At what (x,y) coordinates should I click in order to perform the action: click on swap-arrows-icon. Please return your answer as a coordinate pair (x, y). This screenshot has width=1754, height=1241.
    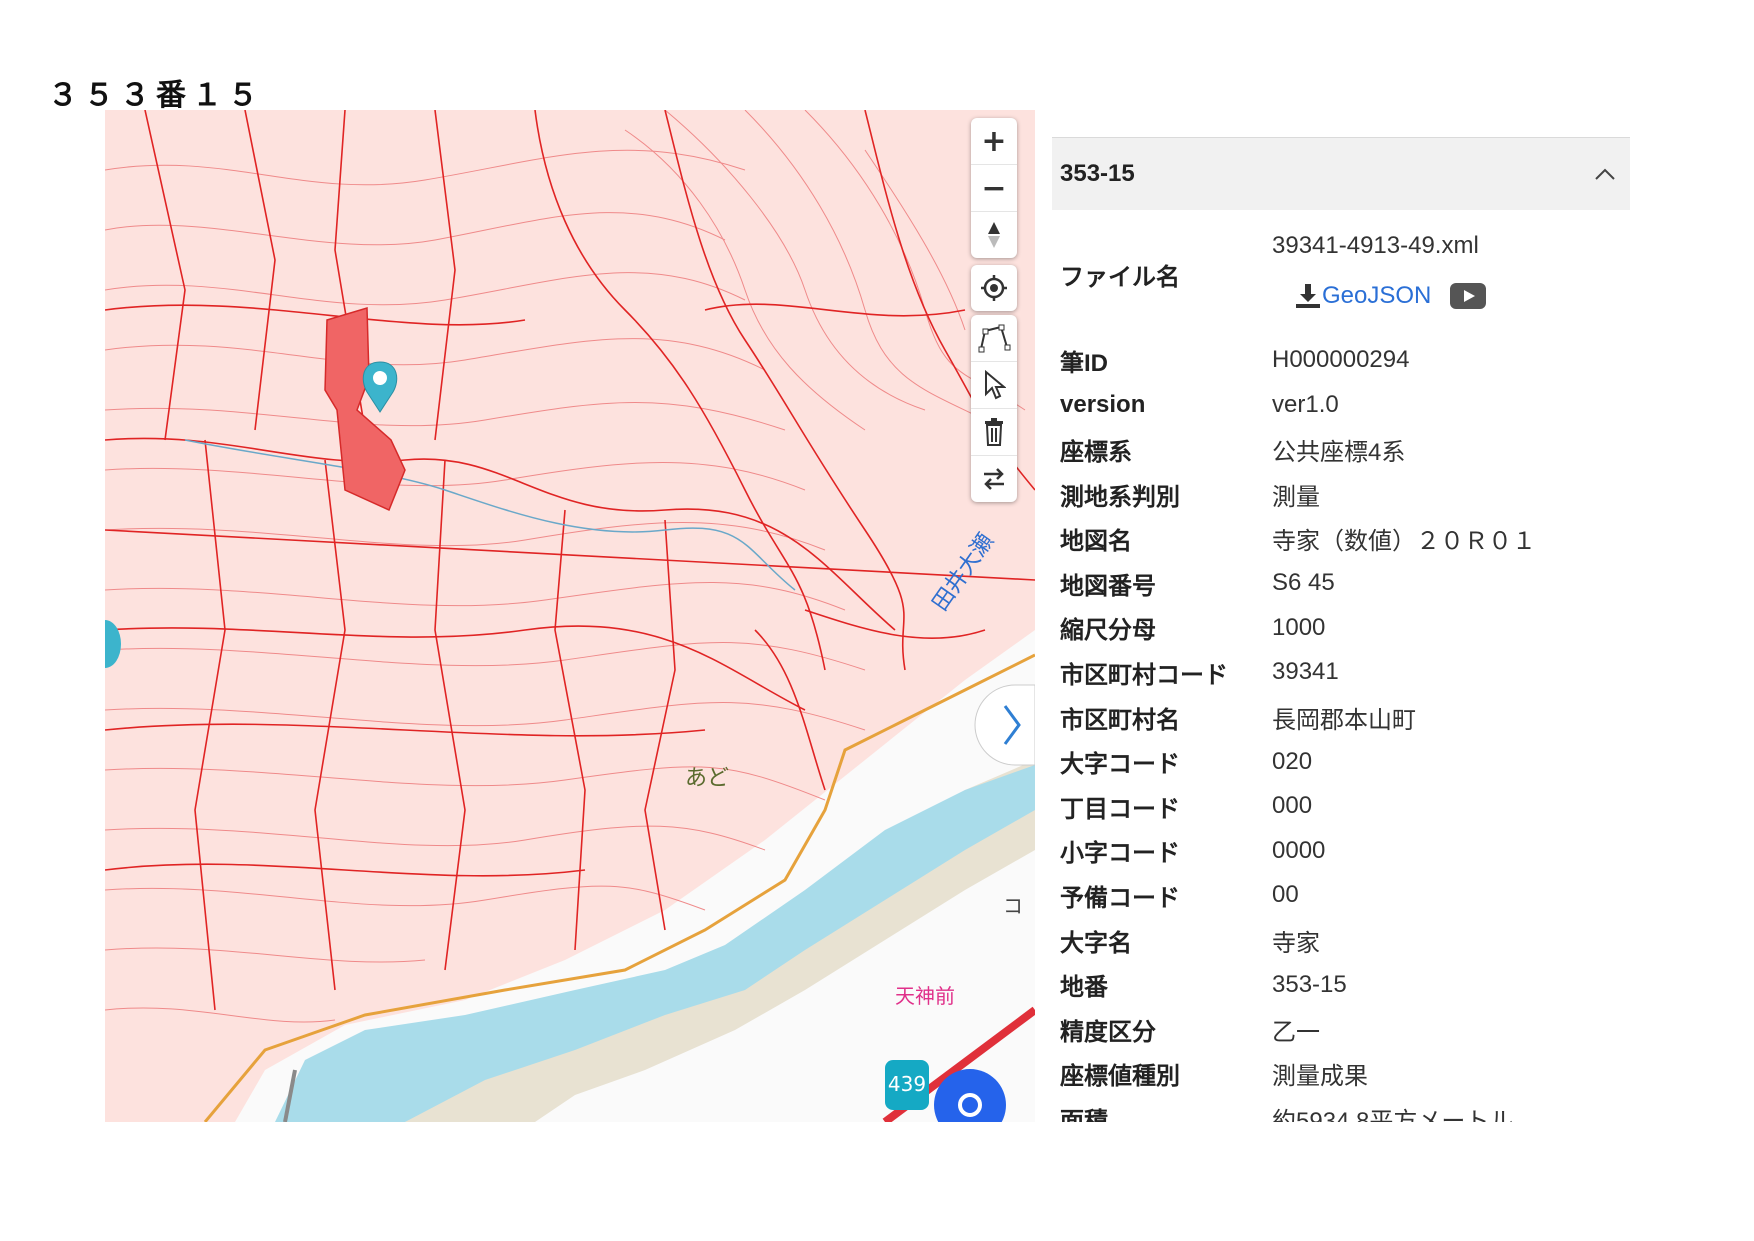
    Looking at the image, I should click on (994, 479).